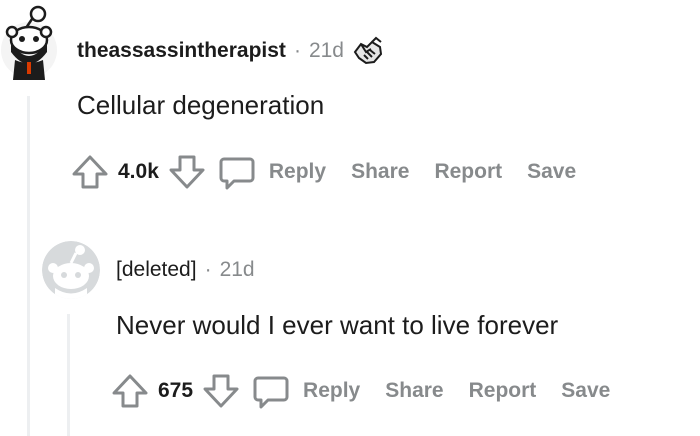 Image resolution: width=700 pixels, height=436 pixels. What do you see at coordinates (68, 375) in the screenshot?
I see `thread-line-child` at bounding box center [68, 375].